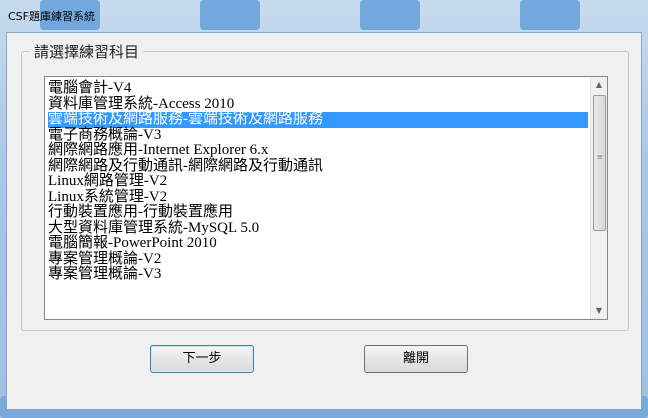 The image size is (648, 418). I want to click on list-item: 電腦會計-V4, so click(318, 88).